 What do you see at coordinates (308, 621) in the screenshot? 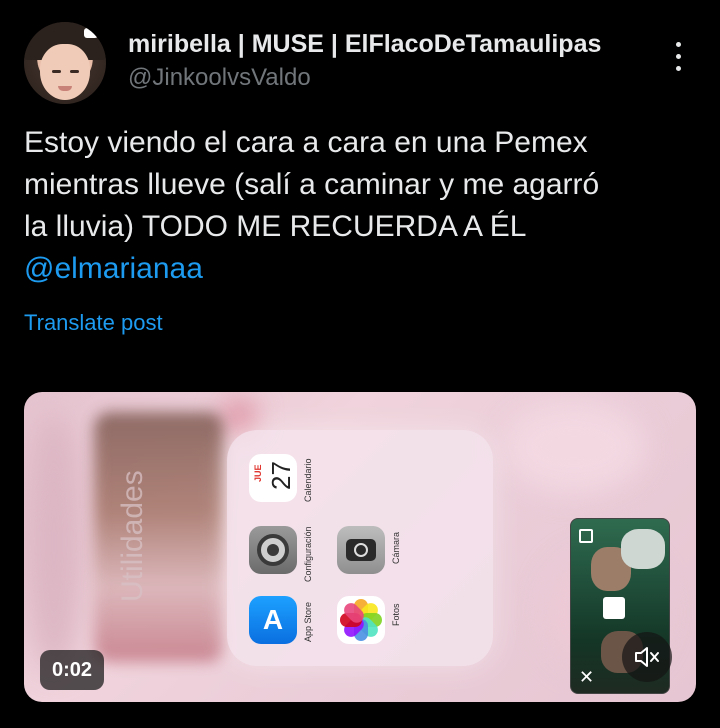
I see `appstore-label: App Store` at bounding box center [308, 621].